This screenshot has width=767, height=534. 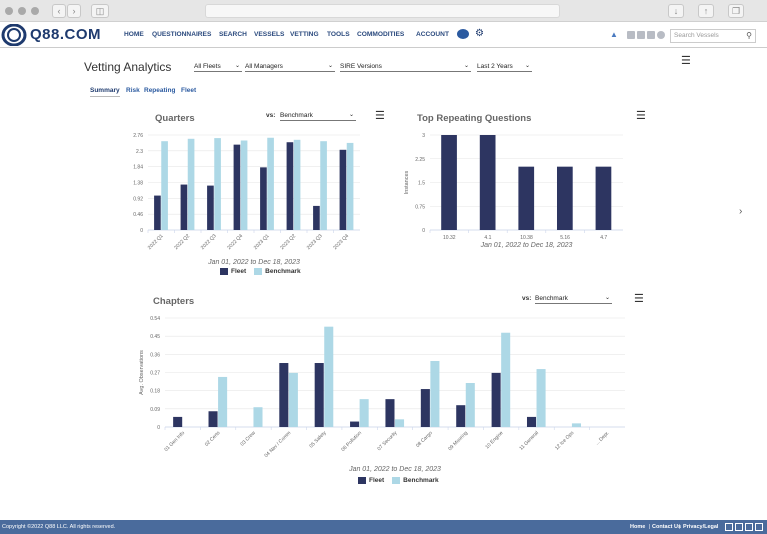 I want to click on minimize-window-icon, so click(x=22, y=11).